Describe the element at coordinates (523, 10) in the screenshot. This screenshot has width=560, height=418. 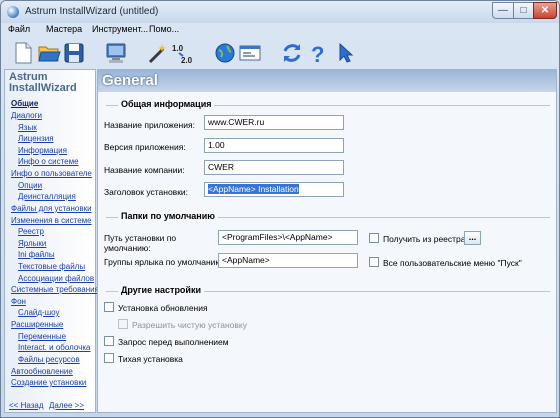
I see `maximize-button: □` at that location.